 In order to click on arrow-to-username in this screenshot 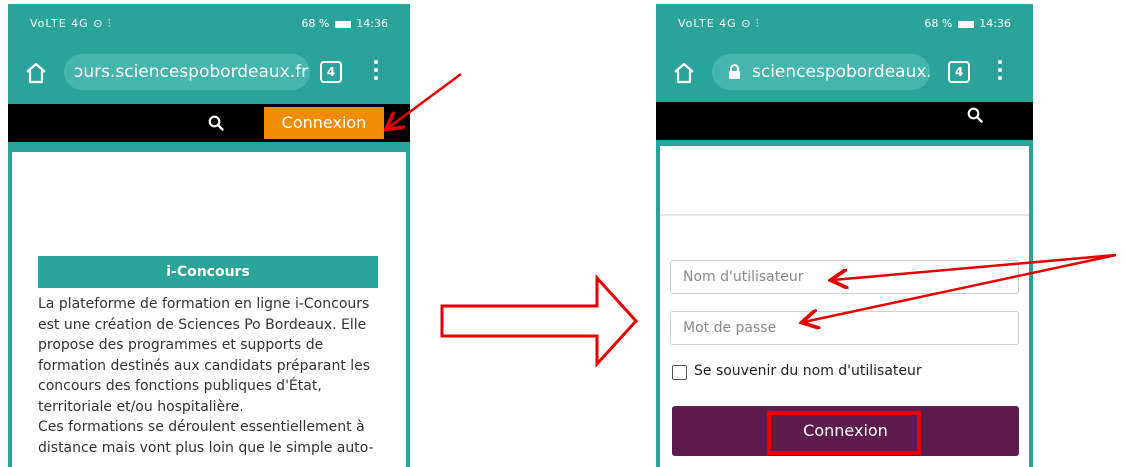, I will do `click(975, 266)`.